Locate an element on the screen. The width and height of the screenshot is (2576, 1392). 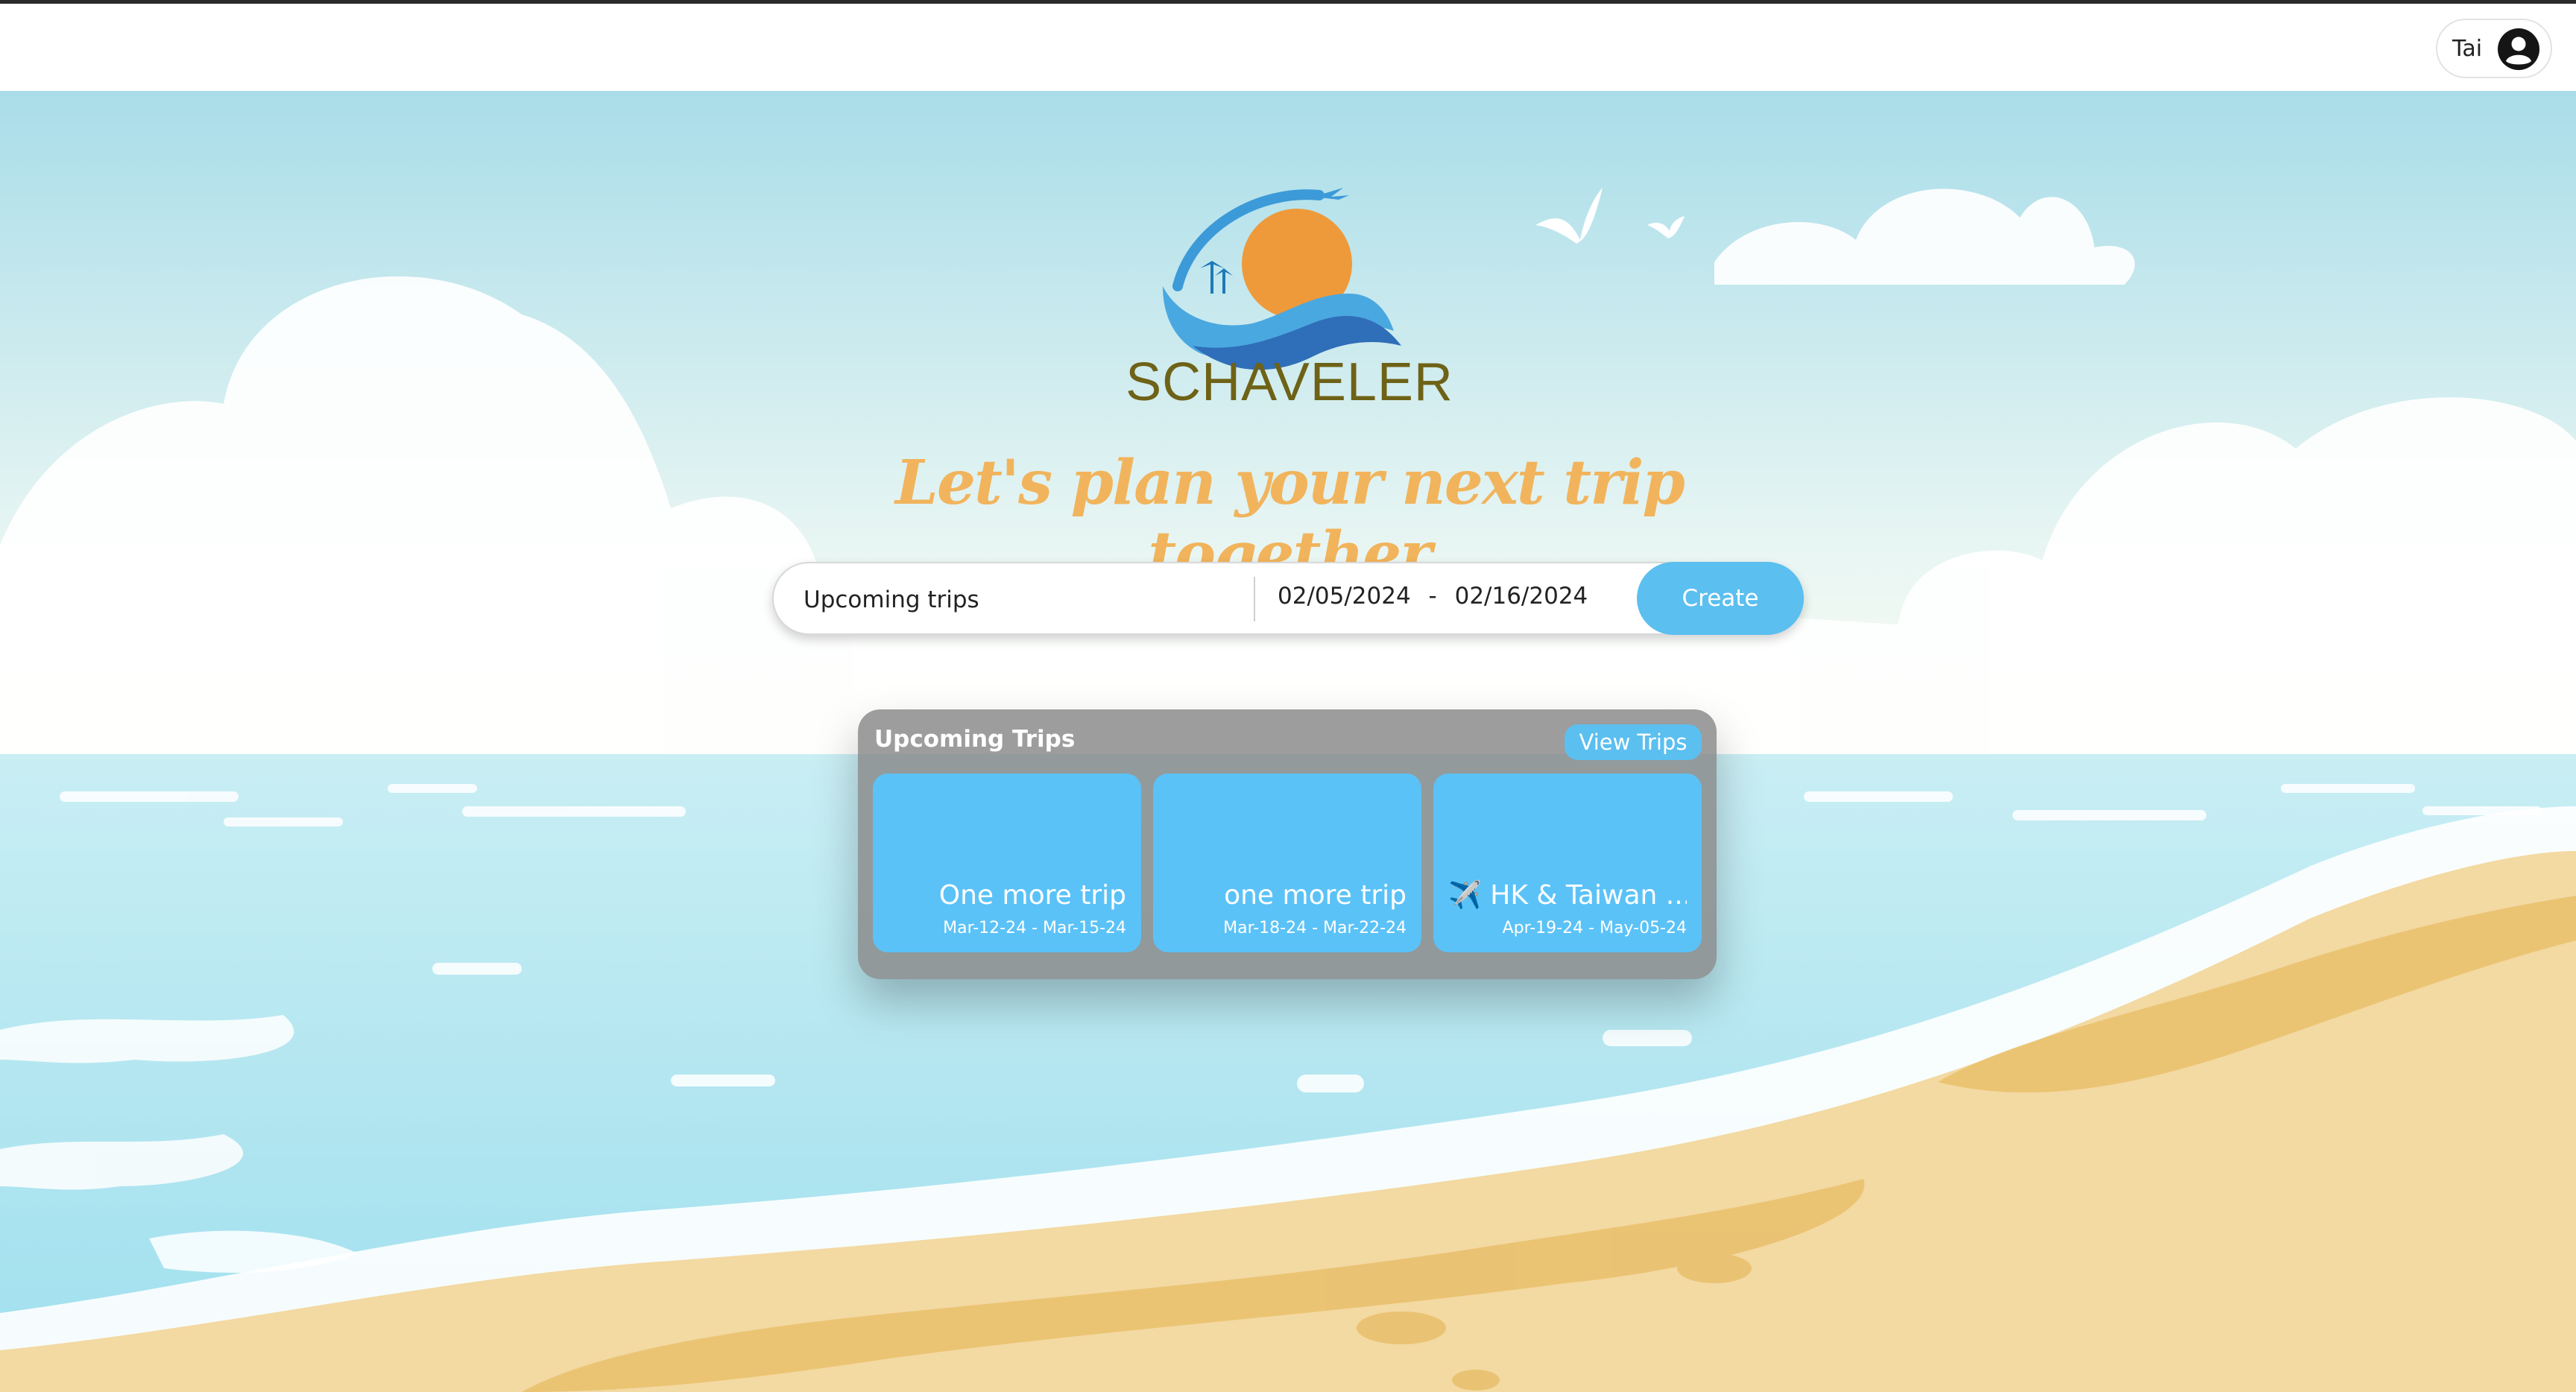
trip-card: One more trip Mar-12-24 - Mar-15-24 is located at coordinates (1007, 862).